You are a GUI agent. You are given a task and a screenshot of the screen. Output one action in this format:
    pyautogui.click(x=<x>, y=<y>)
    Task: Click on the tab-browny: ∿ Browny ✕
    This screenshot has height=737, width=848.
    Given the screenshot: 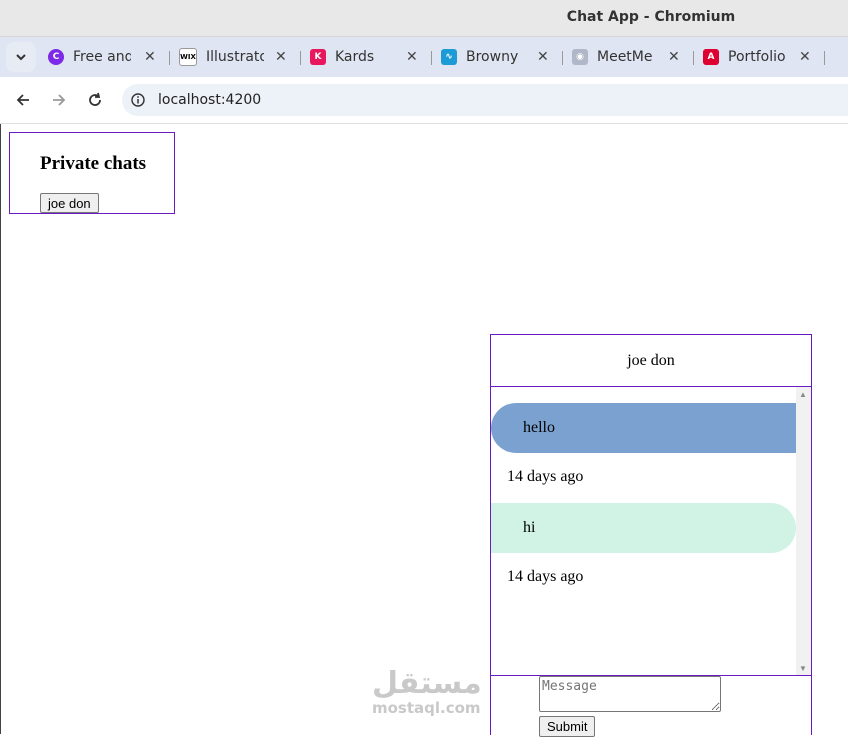 What is the action you would take?
    pyautogui.click(x=495, y=57)
    